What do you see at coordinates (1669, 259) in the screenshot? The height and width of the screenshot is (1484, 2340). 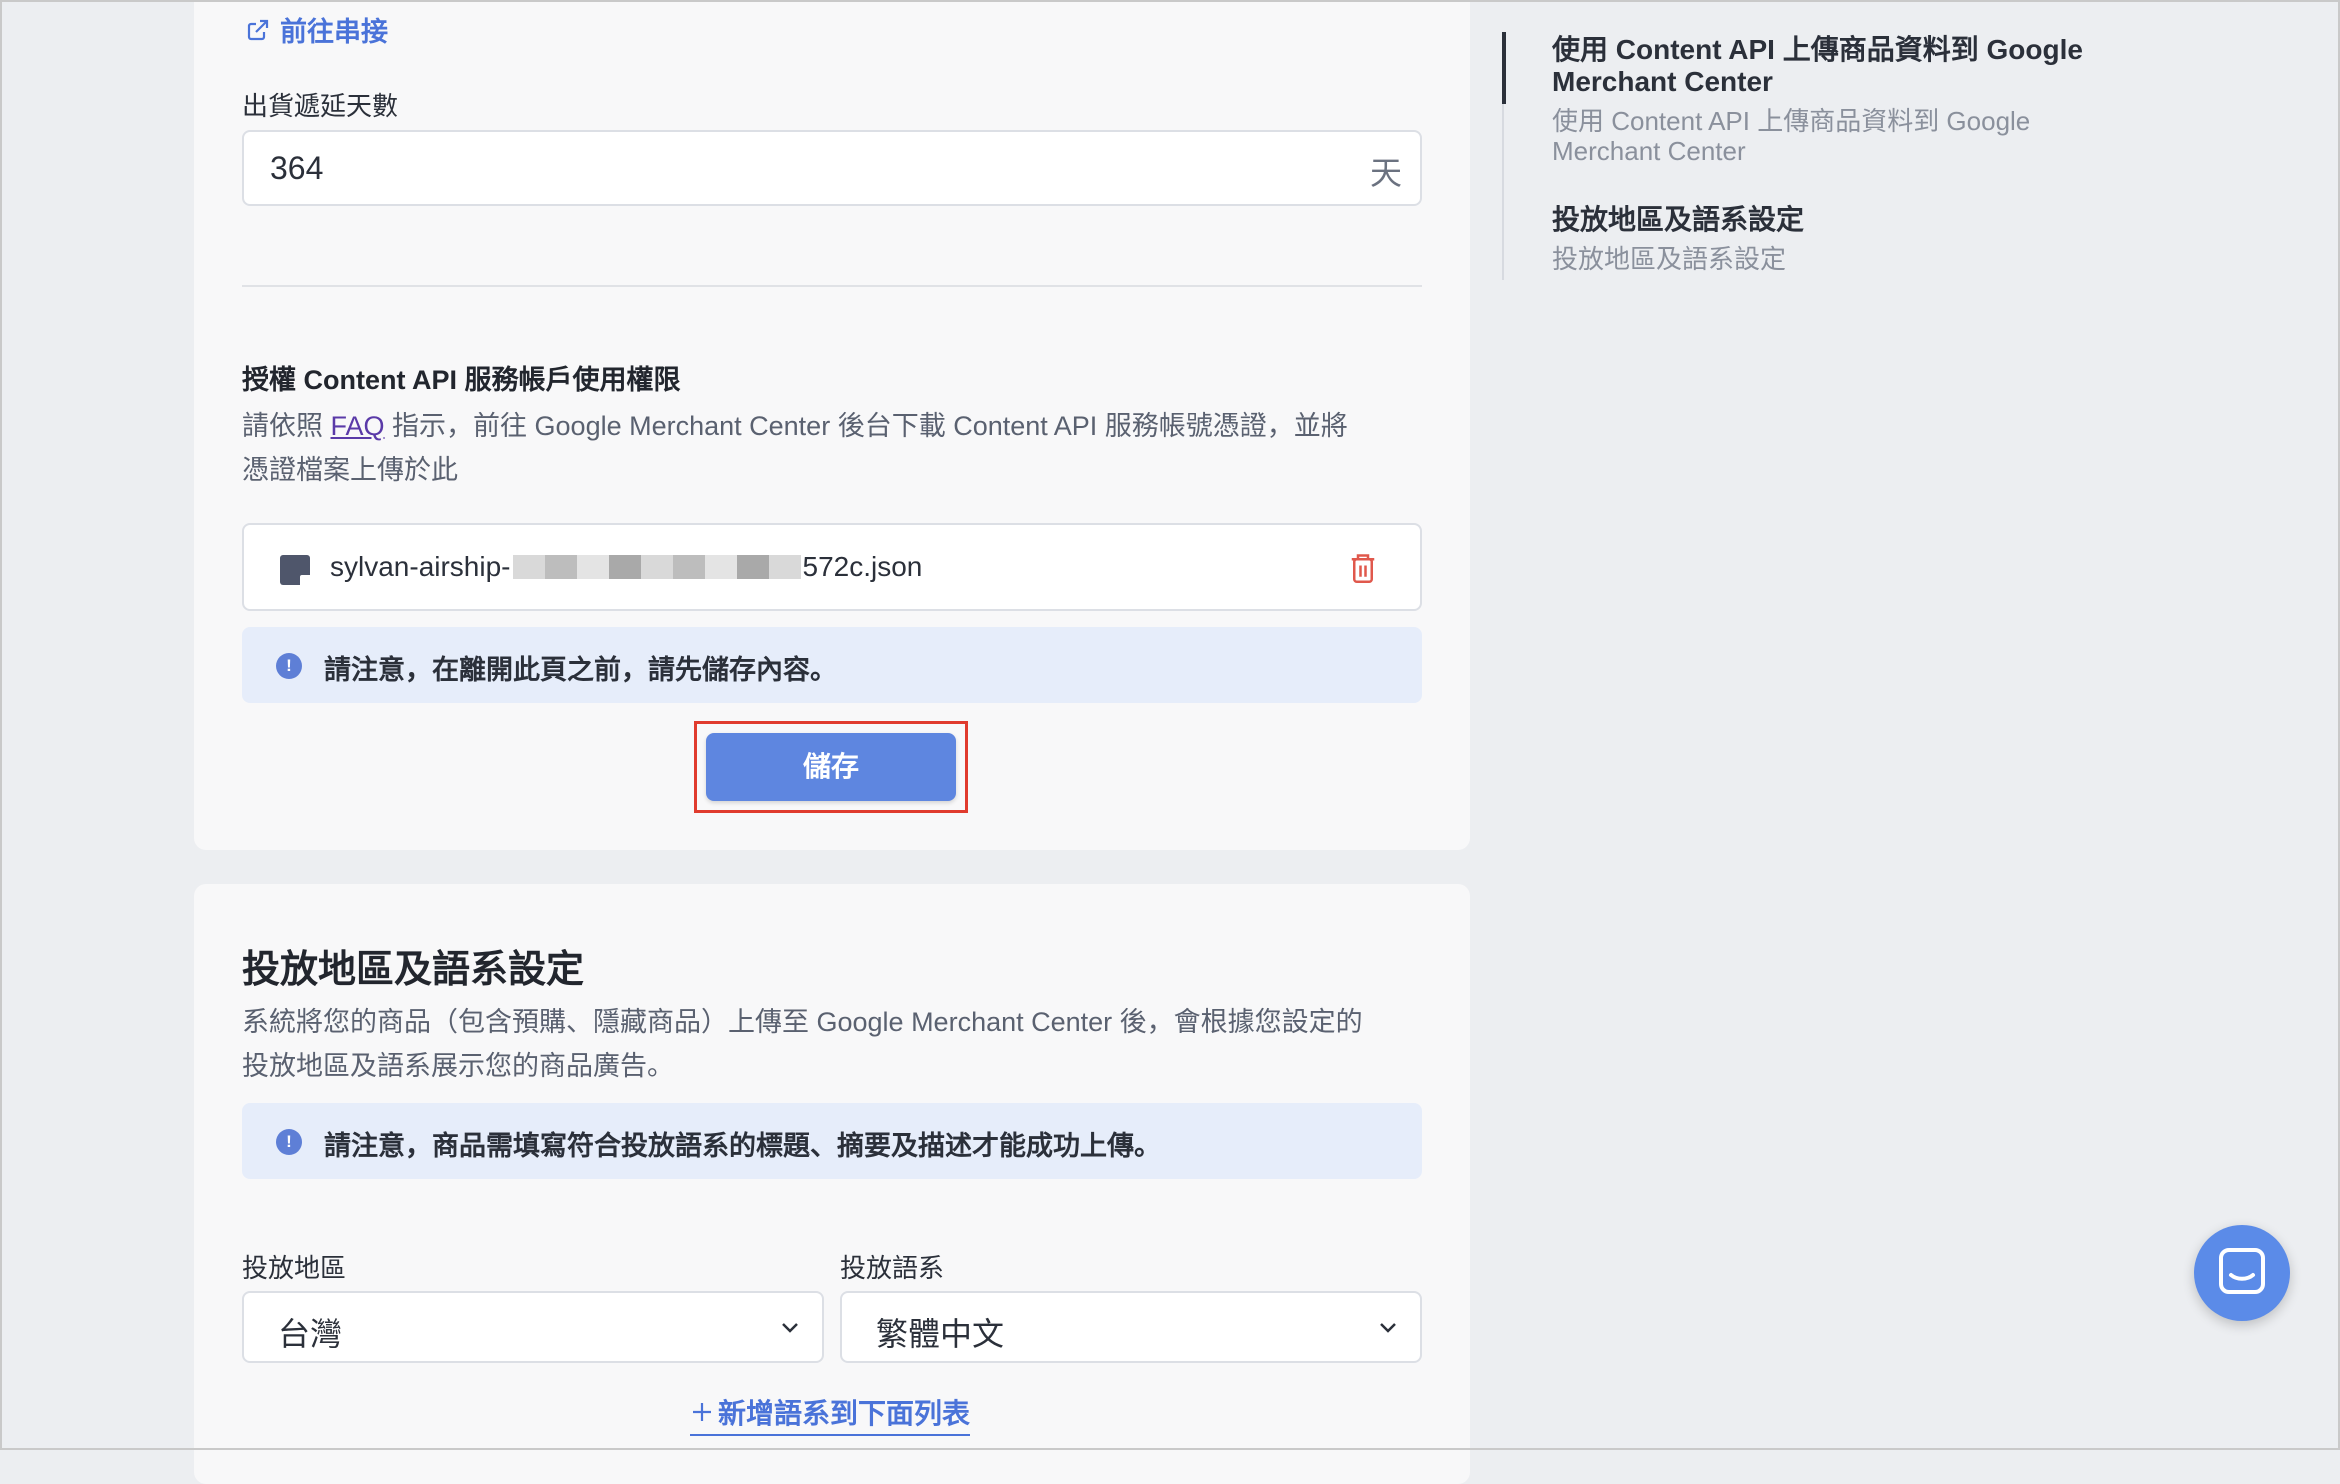 I see `toc-item-region-sub: 投放地區及語系設定` at bounding box center [1669, 259].